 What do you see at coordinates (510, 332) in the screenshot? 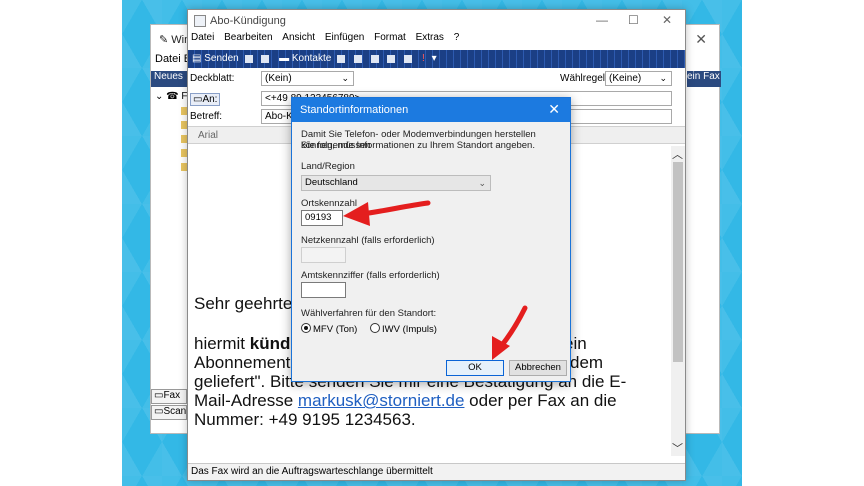
I see `arrow-to-ok-button` at bounding box center [510, 332].